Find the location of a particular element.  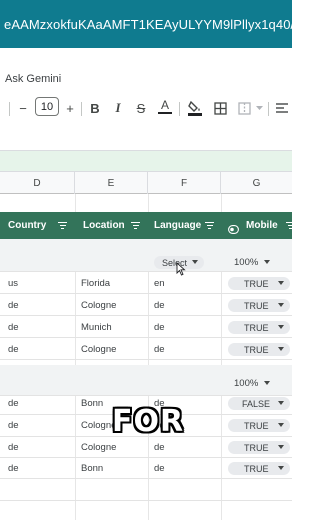

decrease-font-size-button: − is located at coordinates (23, 108).